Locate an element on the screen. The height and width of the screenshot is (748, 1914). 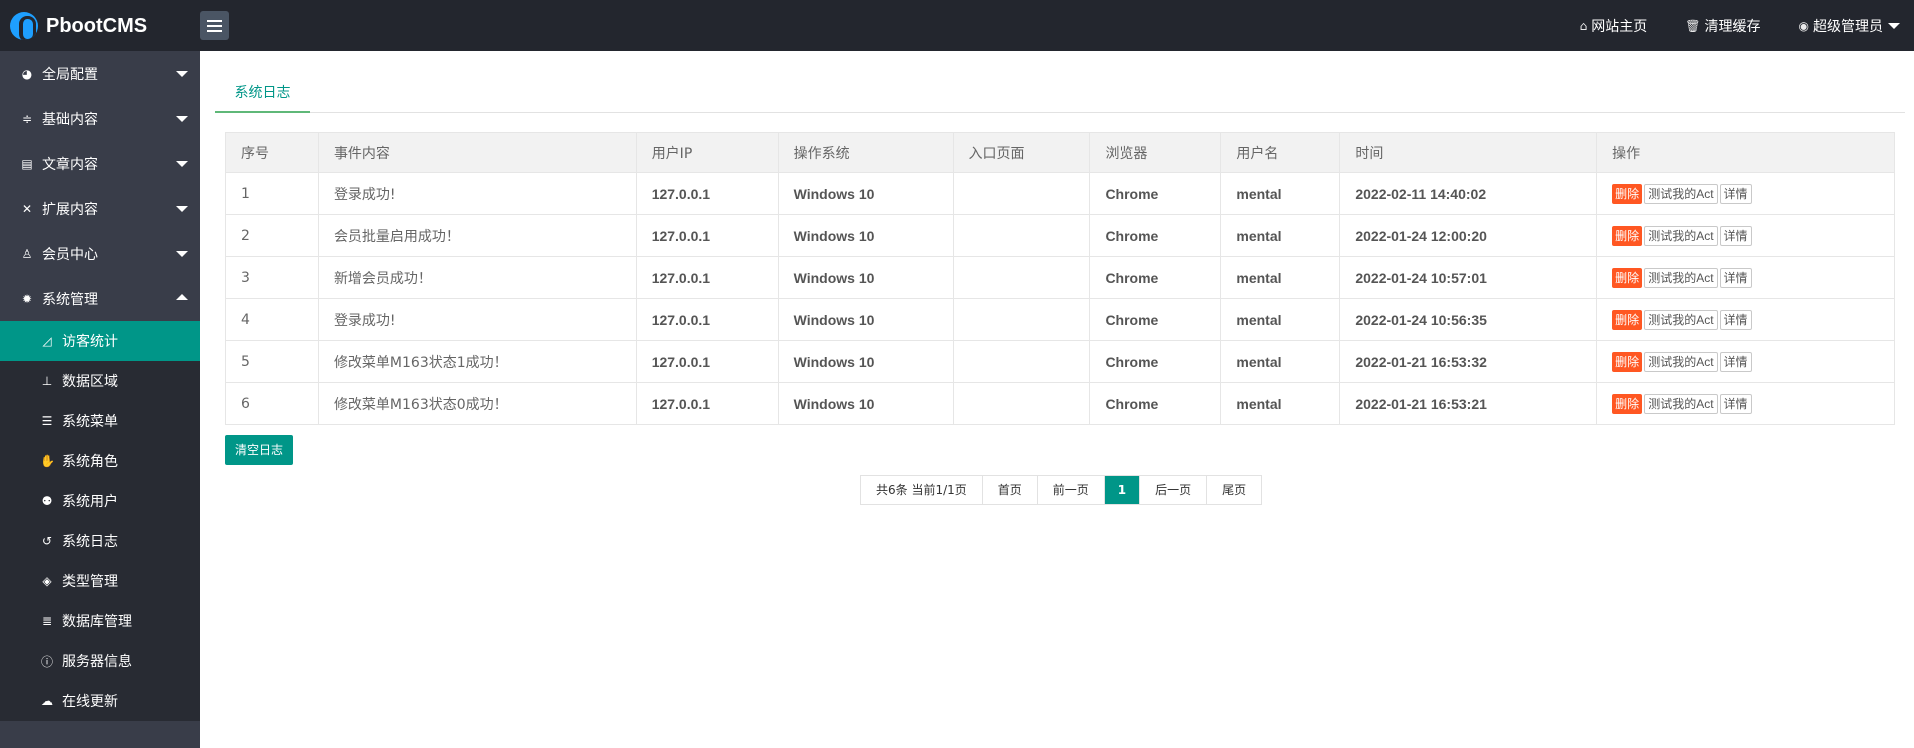
cell-event: 修改菜单M163状态1成功！ is located at coordinates (477, 361).